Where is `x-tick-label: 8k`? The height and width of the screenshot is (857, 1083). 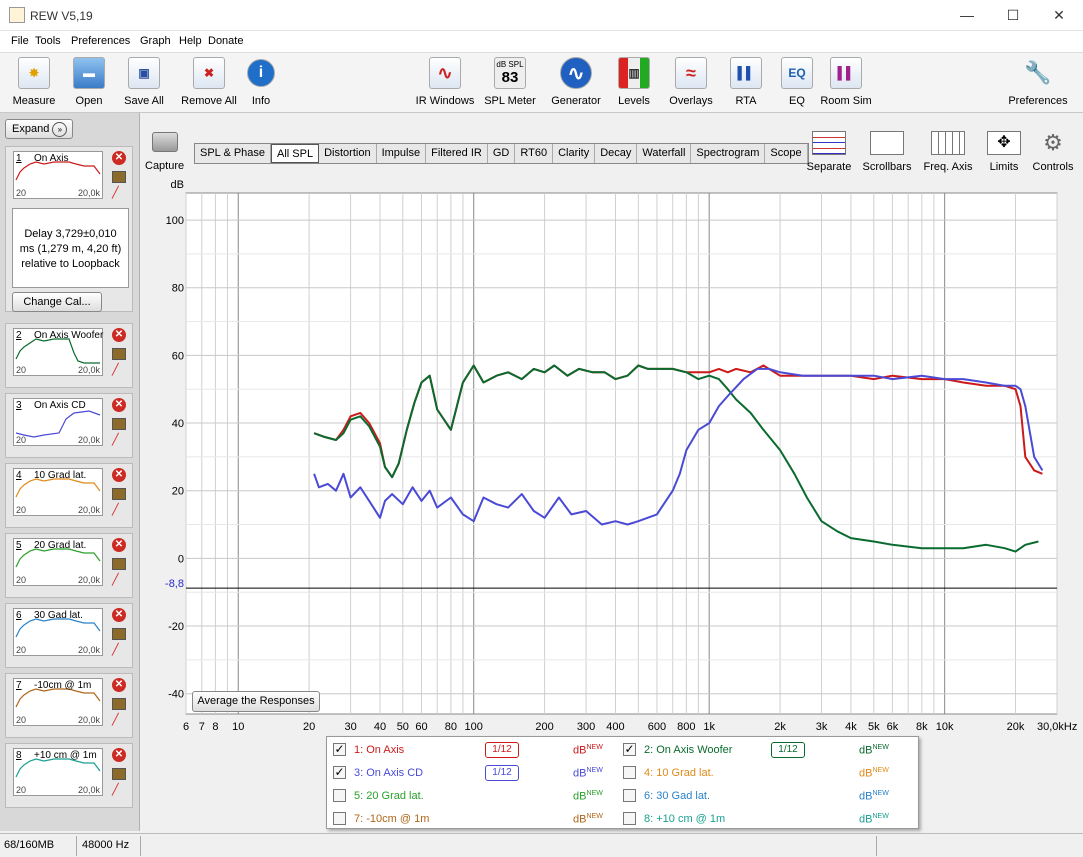 x-tick-label: 8k is located at coordinates (922, 727).